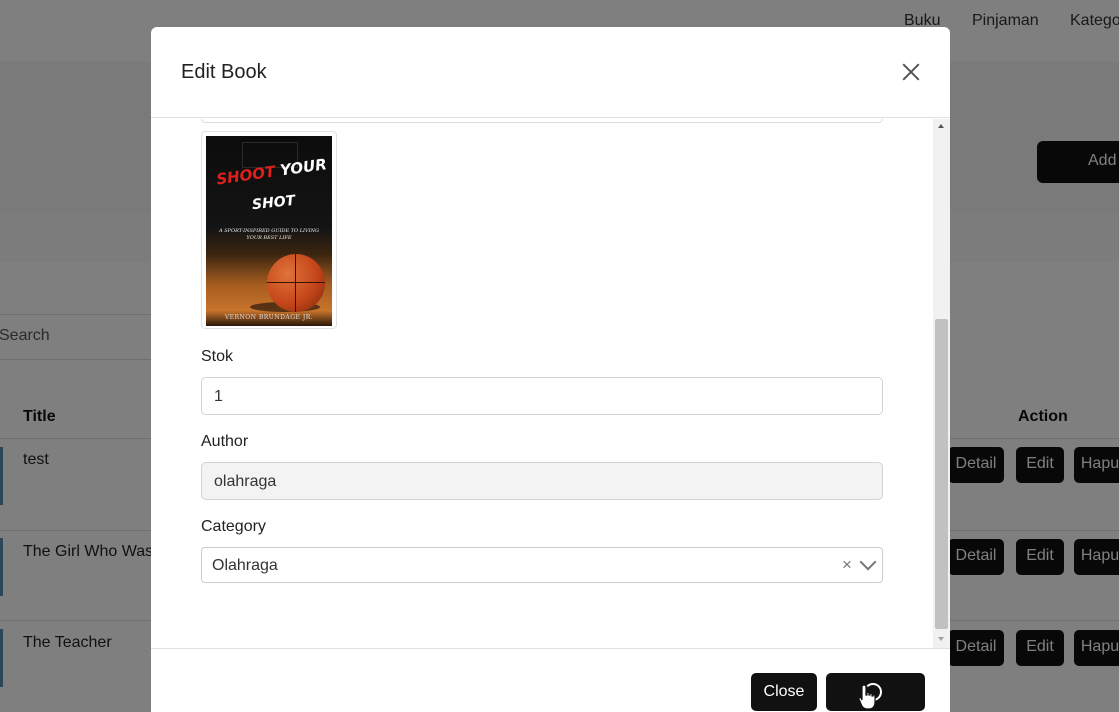  Describe the element at coordinates (847, 565) in the screenshot. I see `clear-icon: ×` at that location.